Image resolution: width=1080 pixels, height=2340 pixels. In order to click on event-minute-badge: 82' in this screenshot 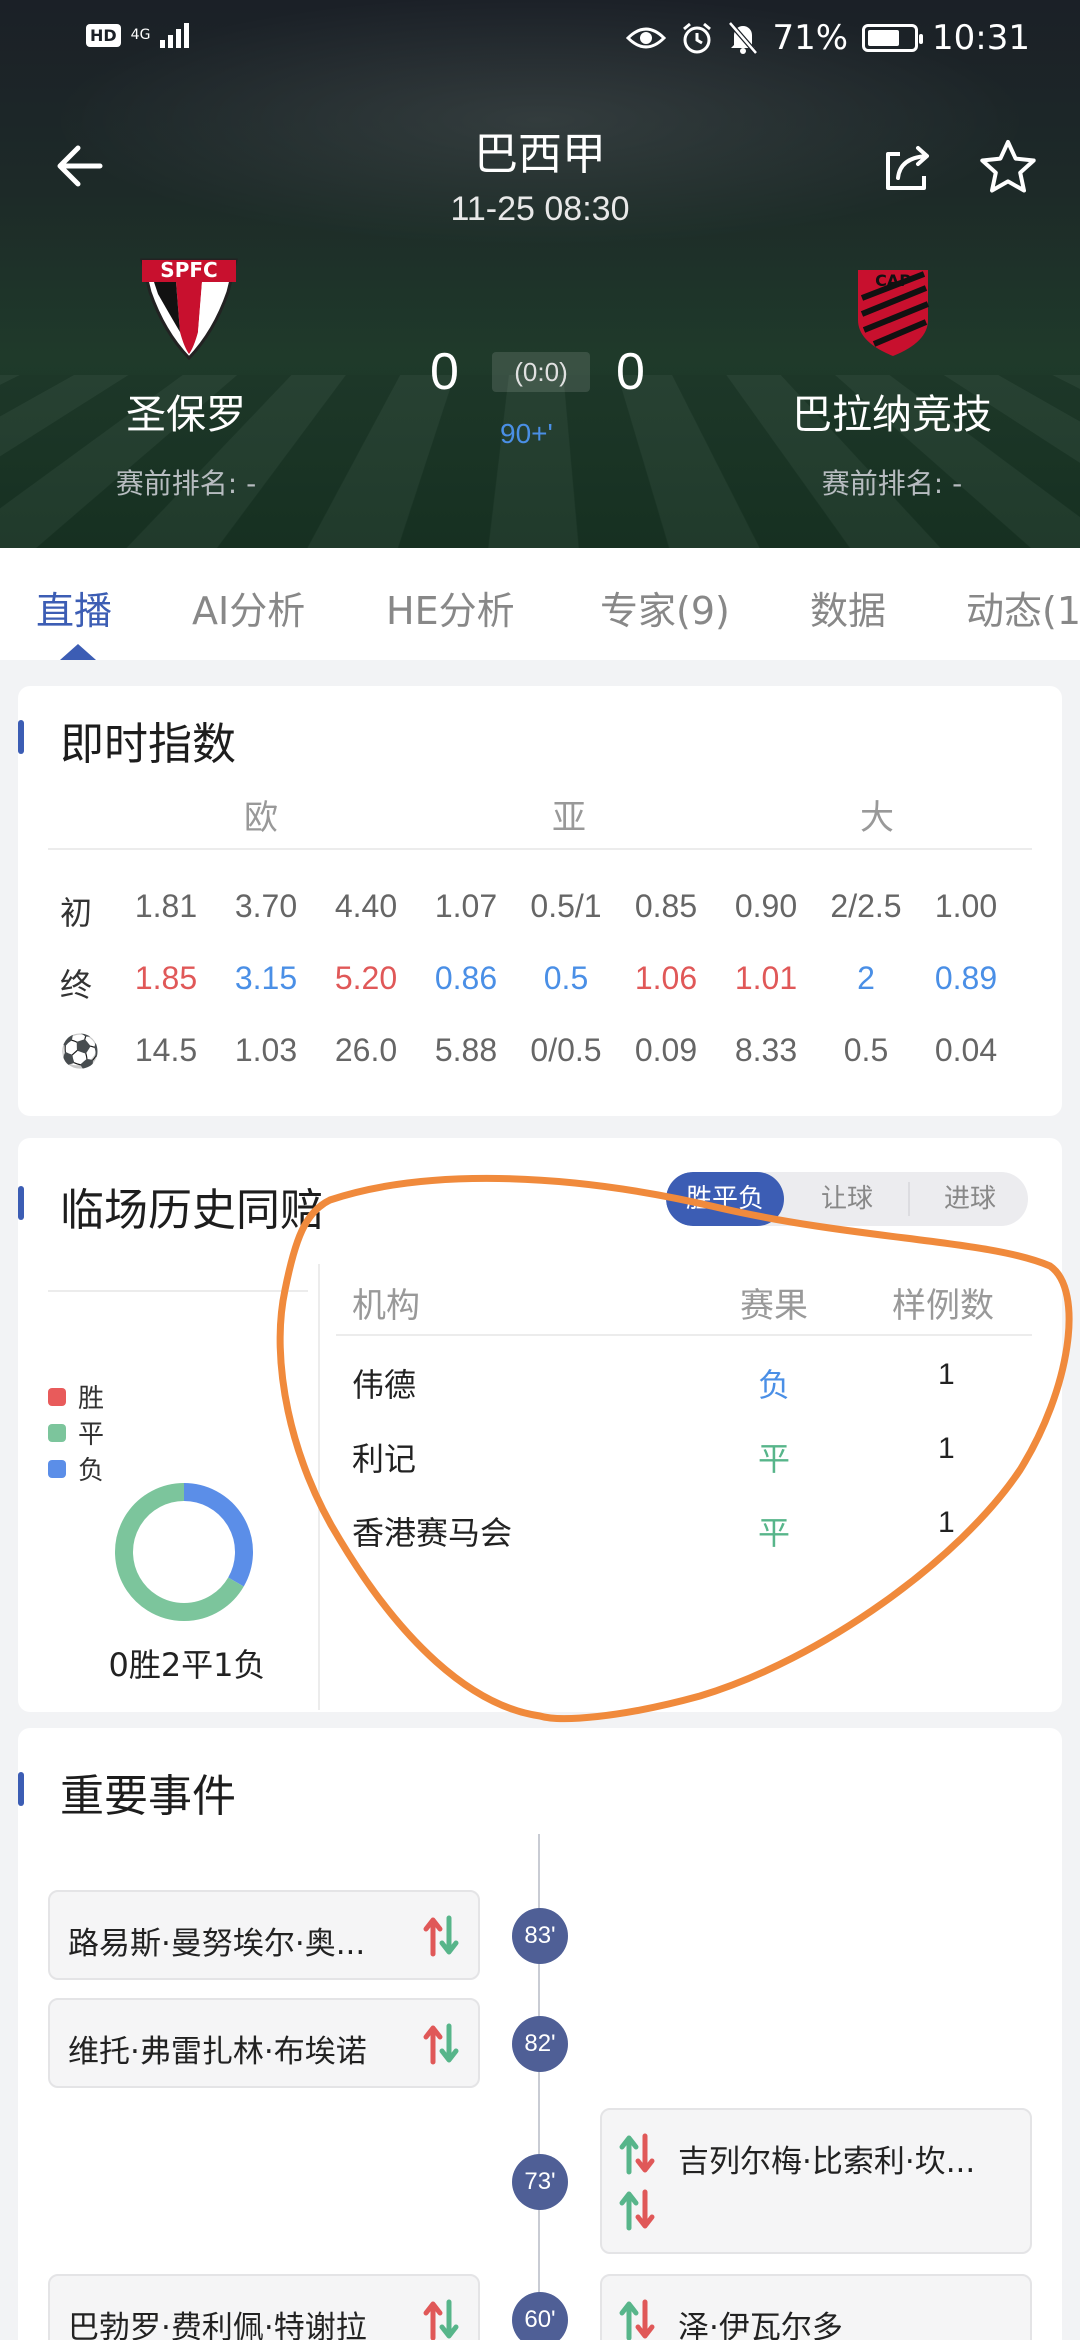, I will do `click(540, 2044)`.